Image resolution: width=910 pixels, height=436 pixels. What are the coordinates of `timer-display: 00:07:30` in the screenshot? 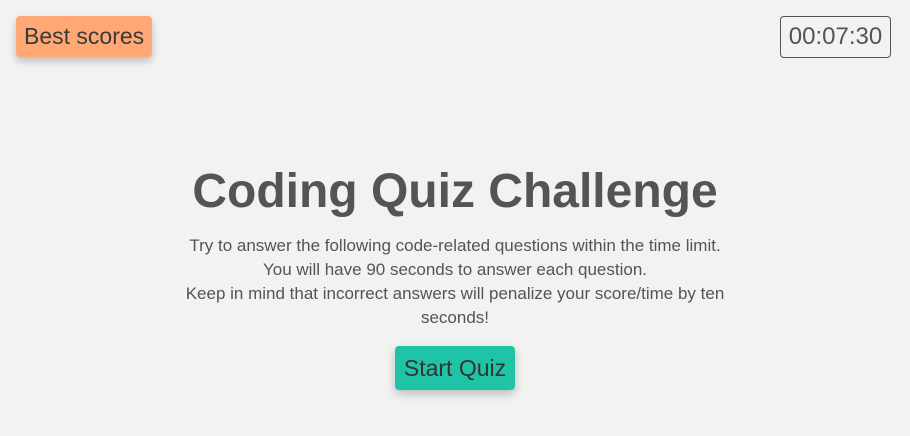 It's located at (835, 37).